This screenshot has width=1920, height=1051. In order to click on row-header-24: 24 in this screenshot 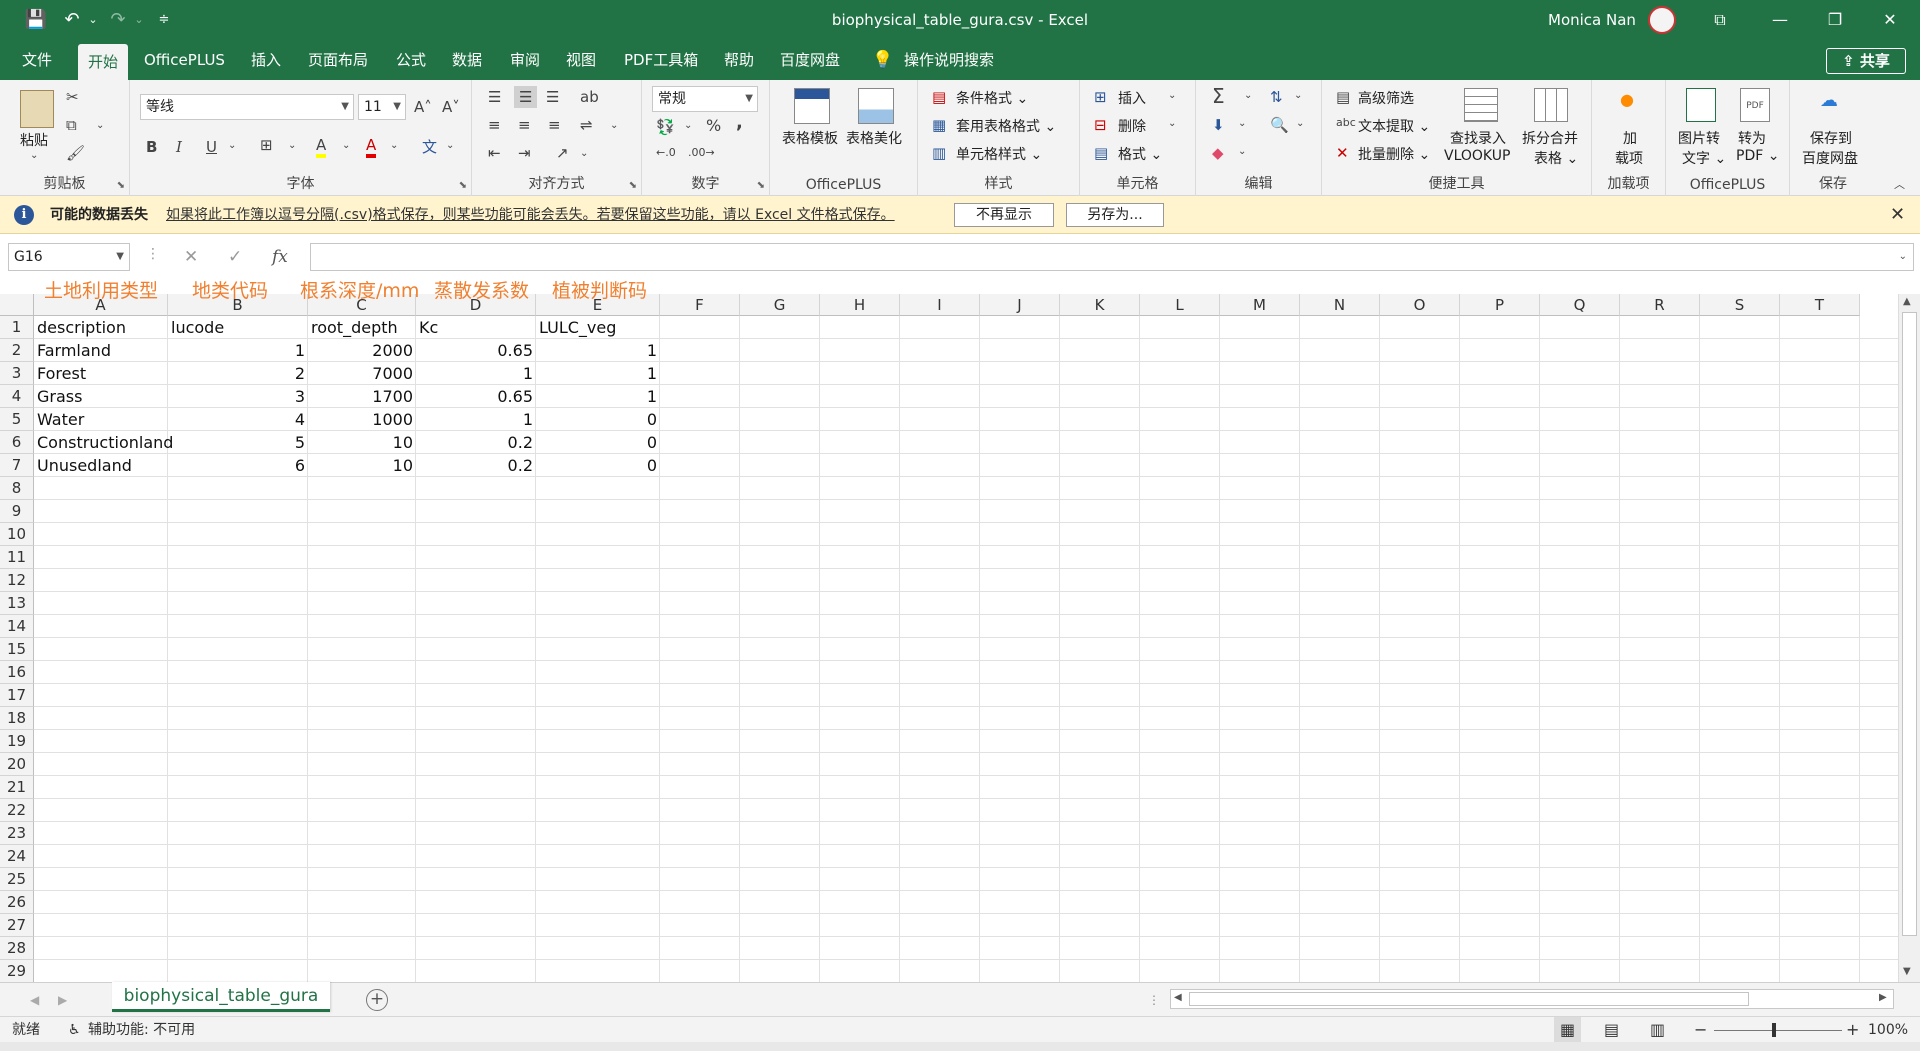, I will do `click(17, 856)`.